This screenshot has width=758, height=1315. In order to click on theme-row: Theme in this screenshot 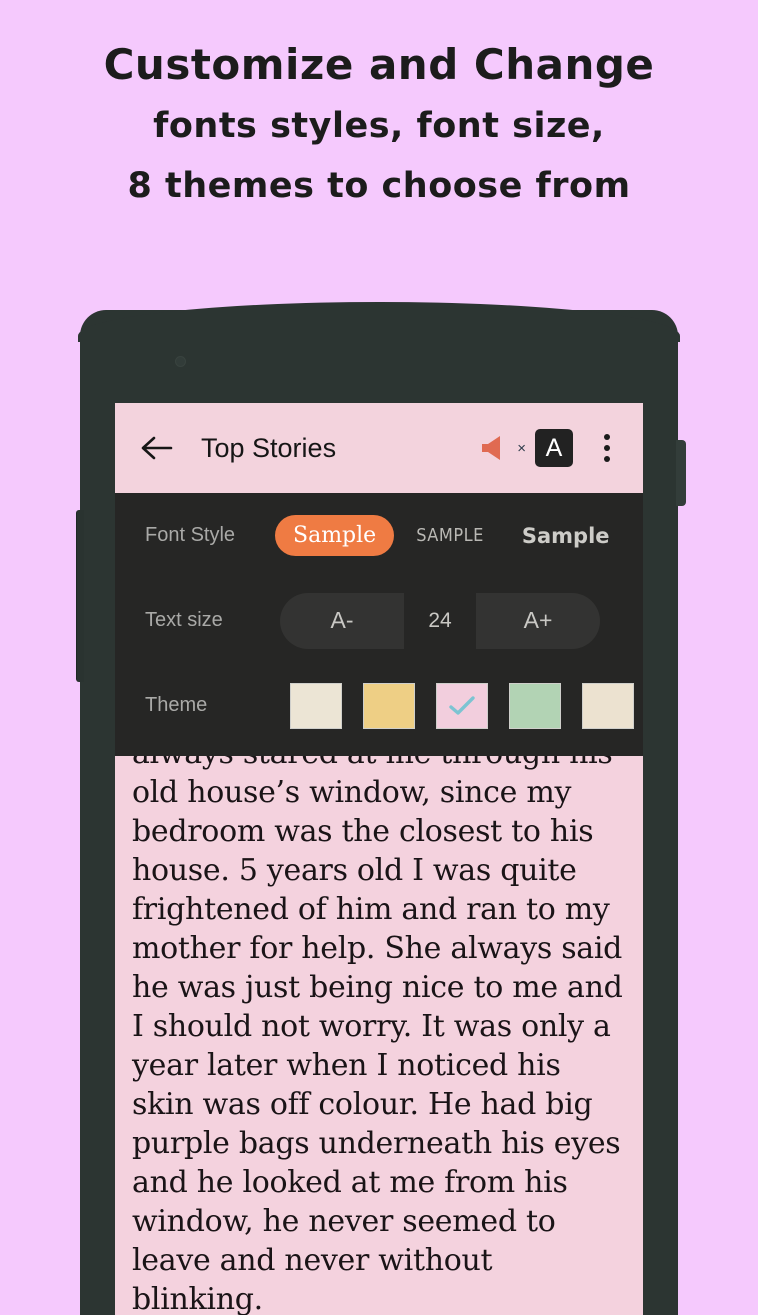, I will do `click(379, 705)`.